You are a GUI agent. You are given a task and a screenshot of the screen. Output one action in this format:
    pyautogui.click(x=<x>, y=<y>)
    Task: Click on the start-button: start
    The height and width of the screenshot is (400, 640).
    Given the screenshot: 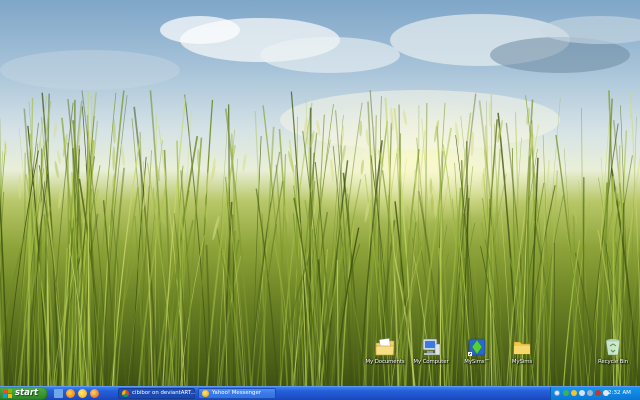 What is the action you would take?
    pyautogui.click(x=24, y=393)
    